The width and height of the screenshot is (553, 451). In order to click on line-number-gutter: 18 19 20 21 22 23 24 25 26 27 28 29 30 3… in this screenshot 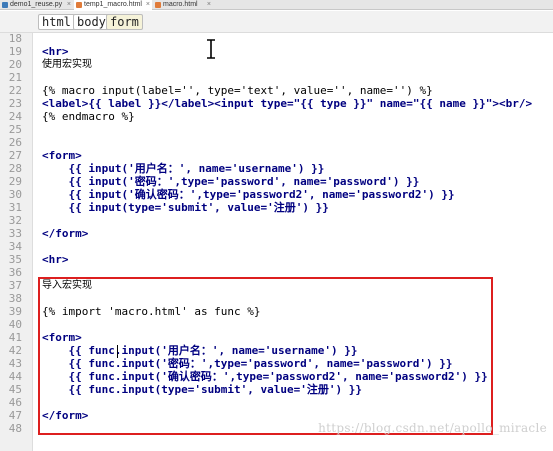, I will do `click(16, 241)`.